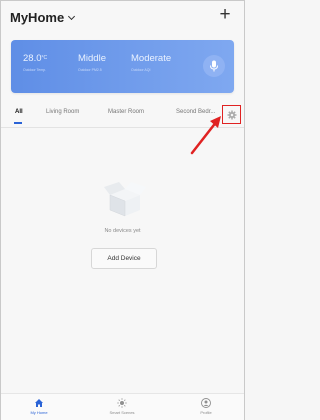 The width and height of the screenshot is (320, 420). Describe the element at coordinates (126, 112) in the screenshot. I see `tab-master-room: Master Room` at that location.